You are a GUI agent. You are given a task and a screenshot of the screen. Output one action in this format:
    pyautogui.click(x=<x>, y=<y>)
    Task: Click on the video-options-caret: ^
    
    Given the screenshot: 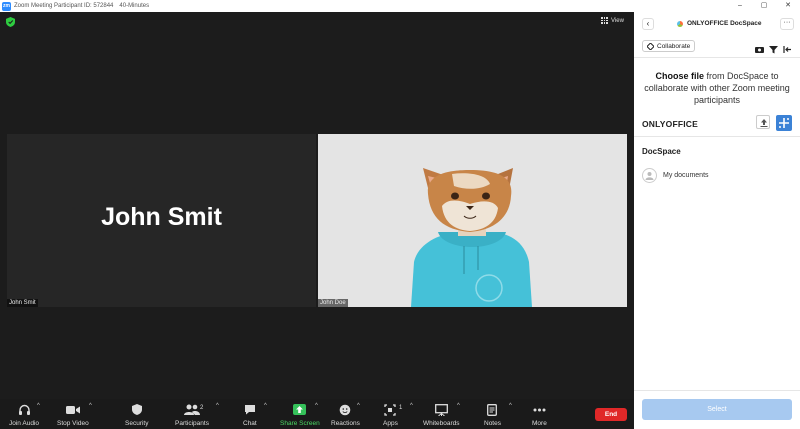 What is the action you would take?
    pyautogui.click(x=90, y=406)
    